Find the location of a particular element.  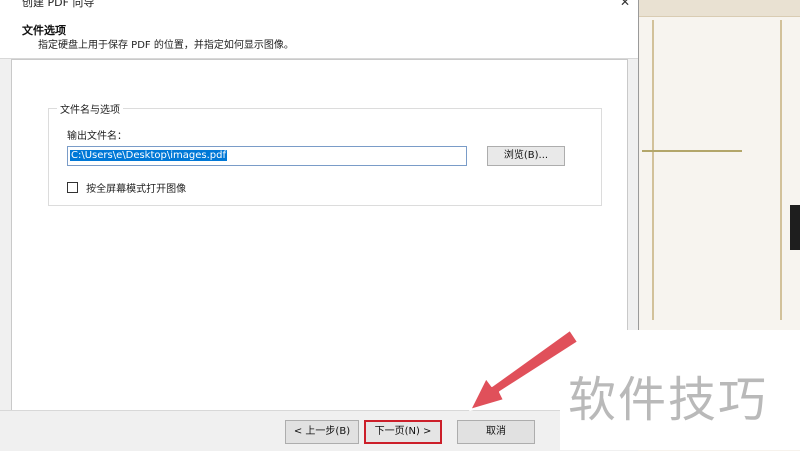

wizard-button-bar: < 上一步(B) 下一页(N) > 取消 is located at coordinates (319, 430).